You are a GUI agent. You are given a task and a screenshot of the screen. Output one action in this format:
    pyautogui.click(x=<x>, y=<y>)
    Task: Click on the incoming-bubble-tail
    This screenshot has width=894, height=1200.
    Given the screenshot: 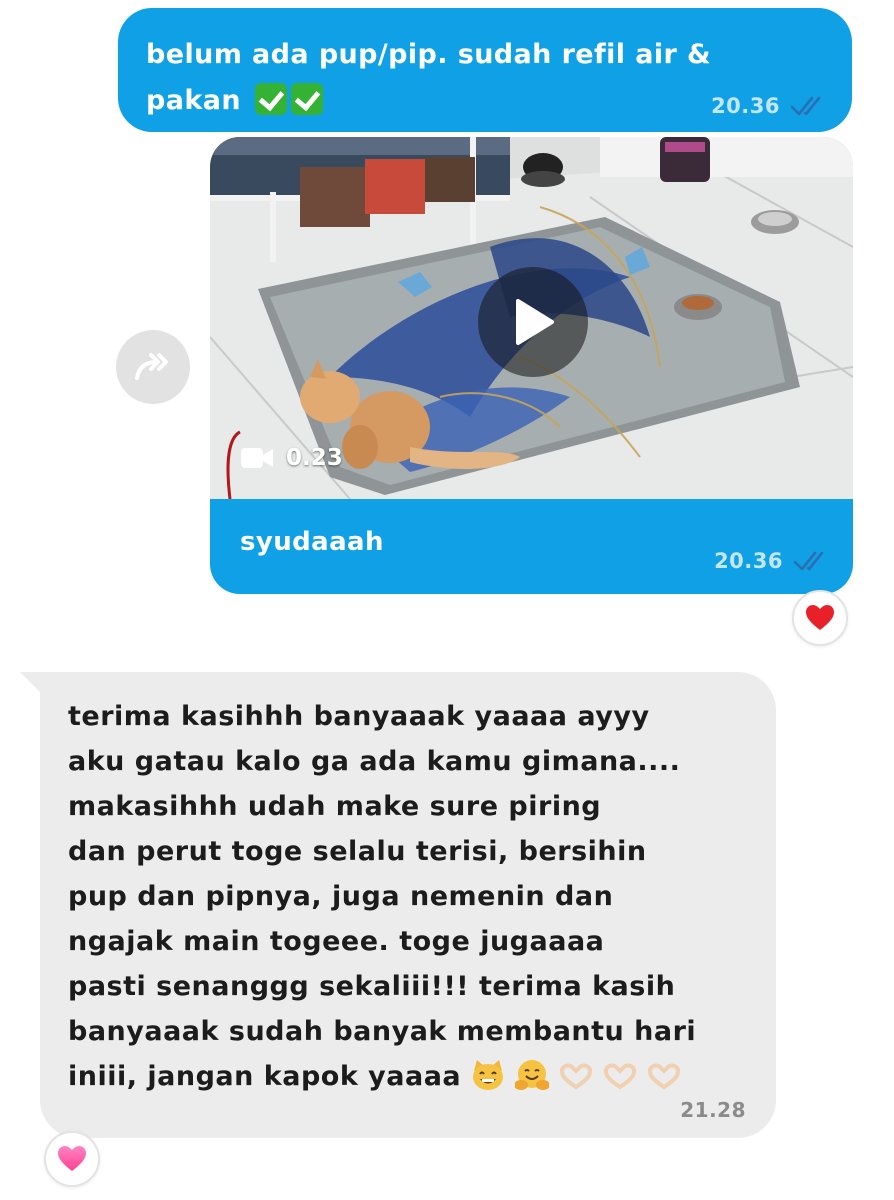 What is the action you would take?
    pyautogui.click(x=31, y=683)
    